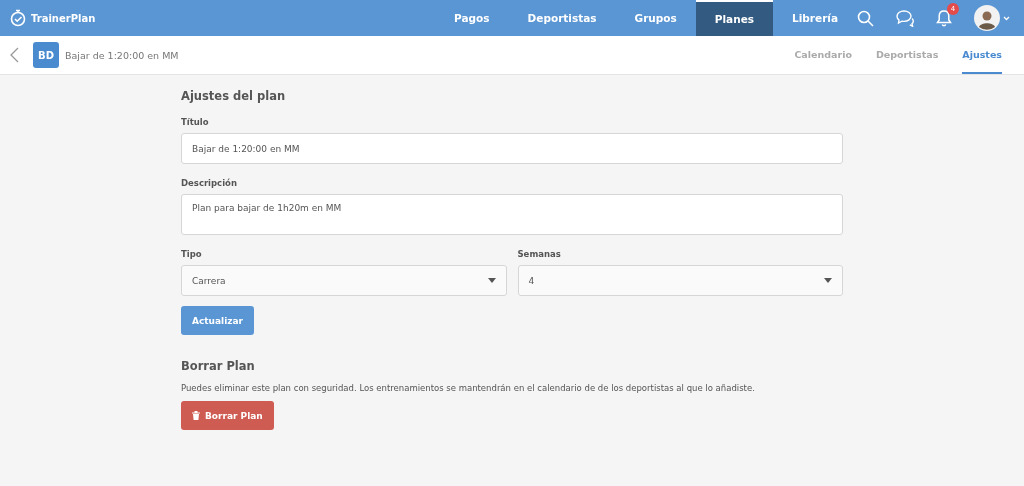 This screenshot has height=486, width=1024. What do you see at coordinates (472, 18) in the screenshot?
I see `nav-tab: Pagos` at bounding box center [472, 18].